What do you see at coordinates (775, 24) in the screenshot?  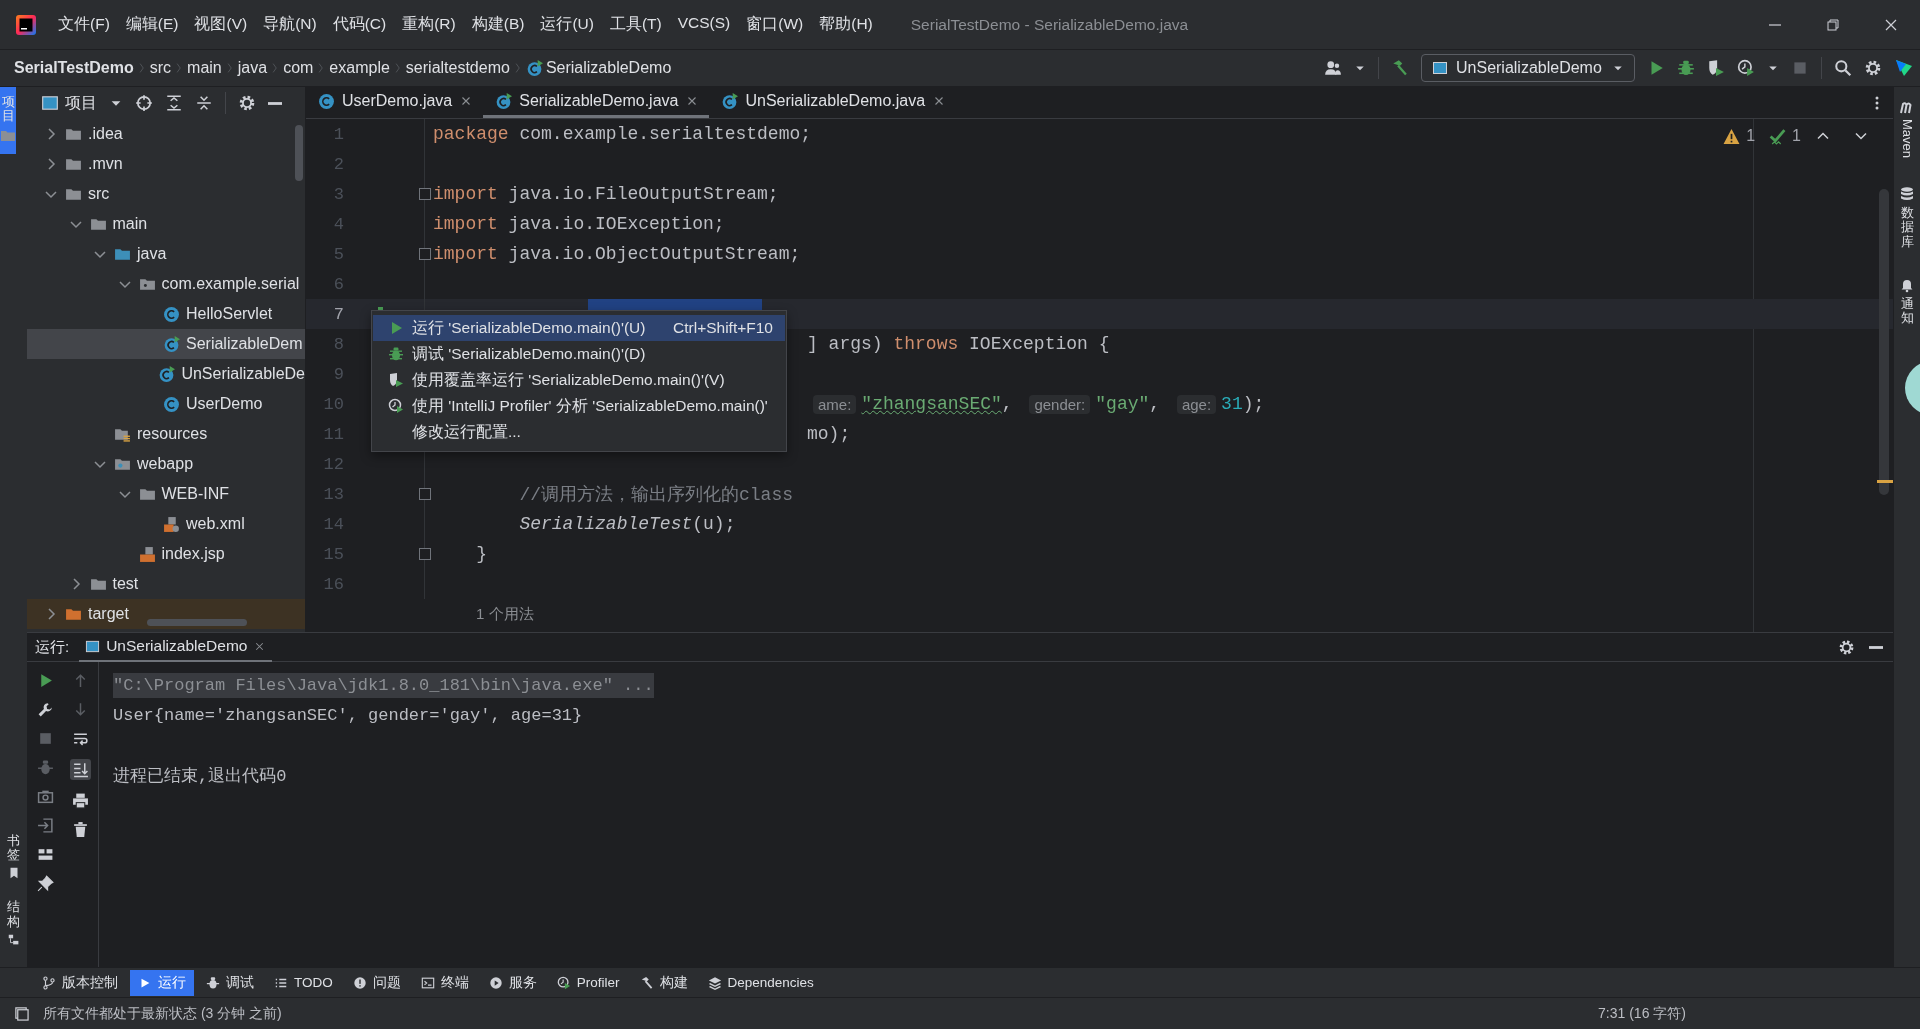 I see `menu-item: 窗口(W)` at bounding box center [775, 24].